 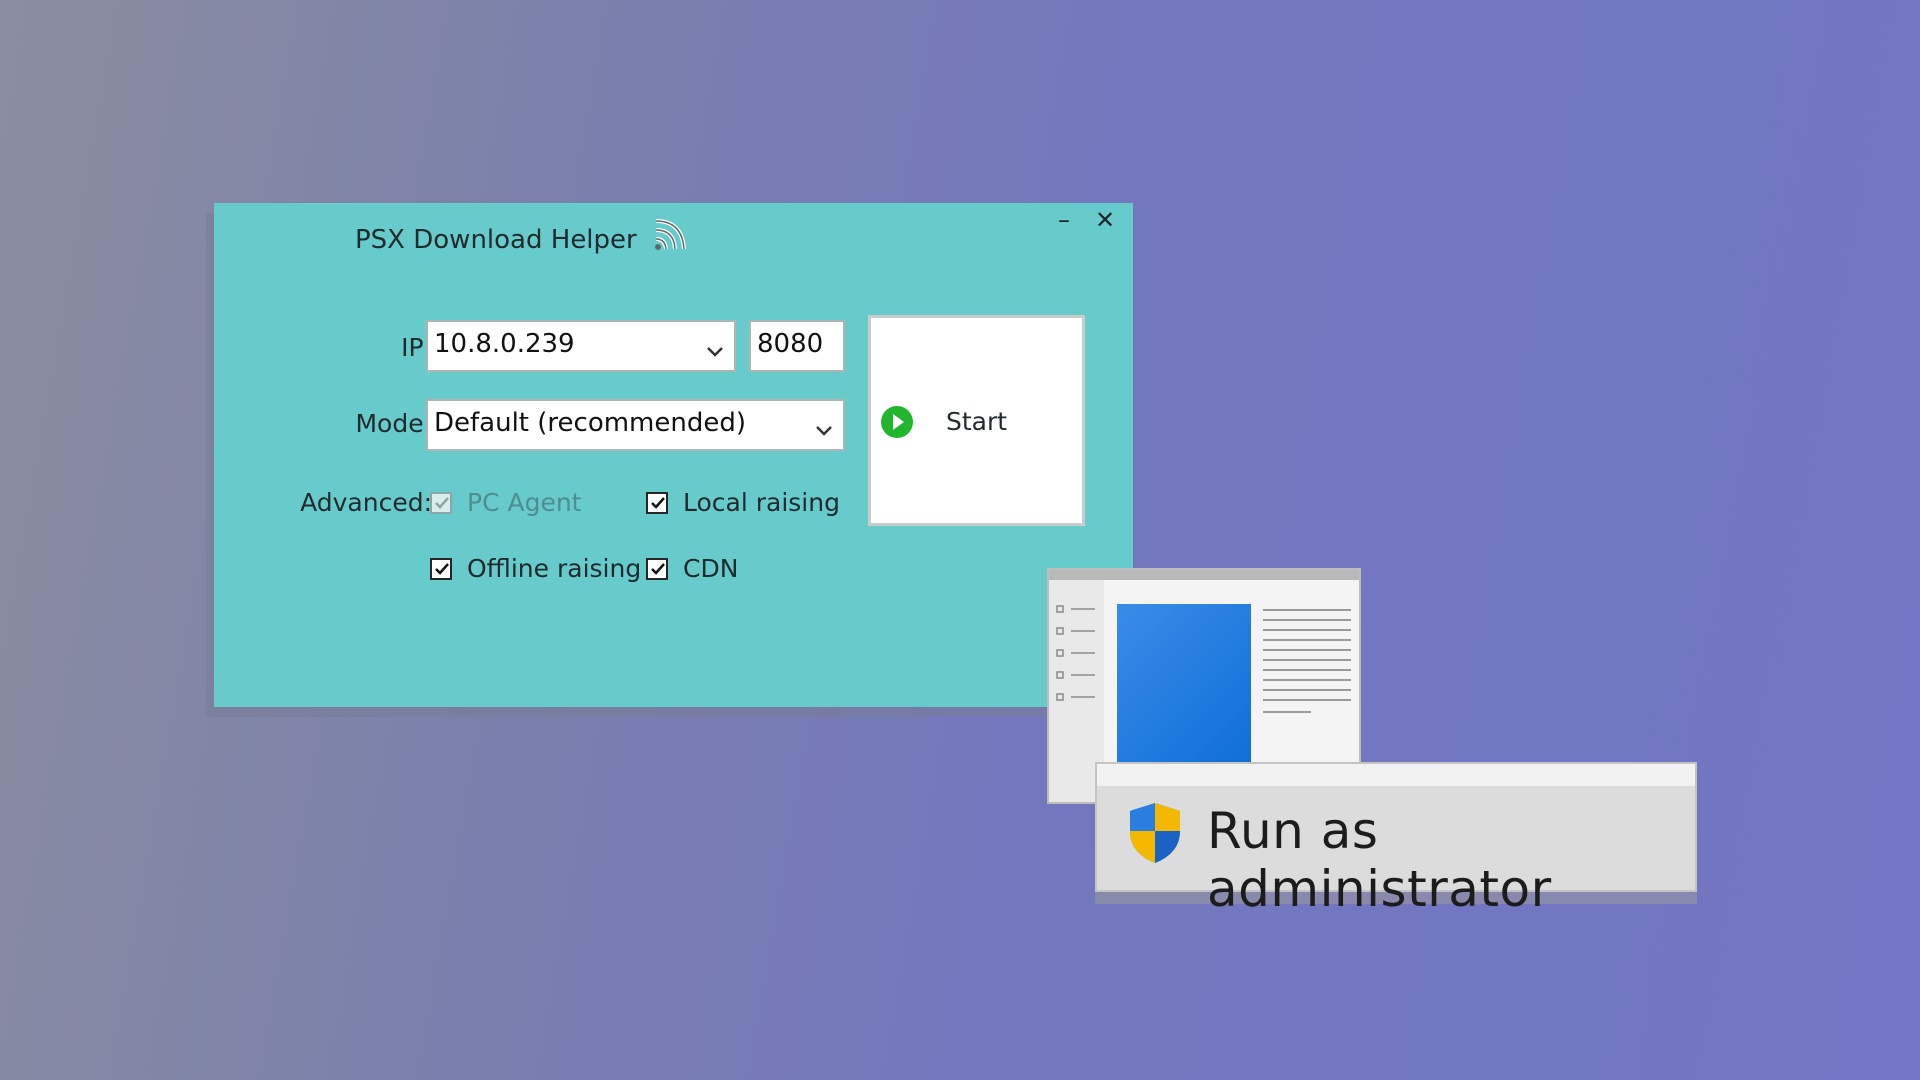 I want to click on play-icon, so click(x=897, y=422).